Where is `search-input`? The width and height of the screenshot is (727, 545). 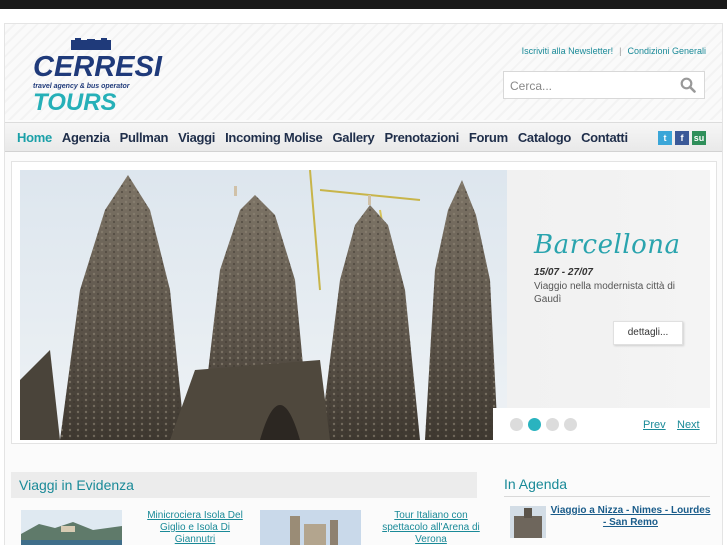 search-input is located at coordinates (590, 86).